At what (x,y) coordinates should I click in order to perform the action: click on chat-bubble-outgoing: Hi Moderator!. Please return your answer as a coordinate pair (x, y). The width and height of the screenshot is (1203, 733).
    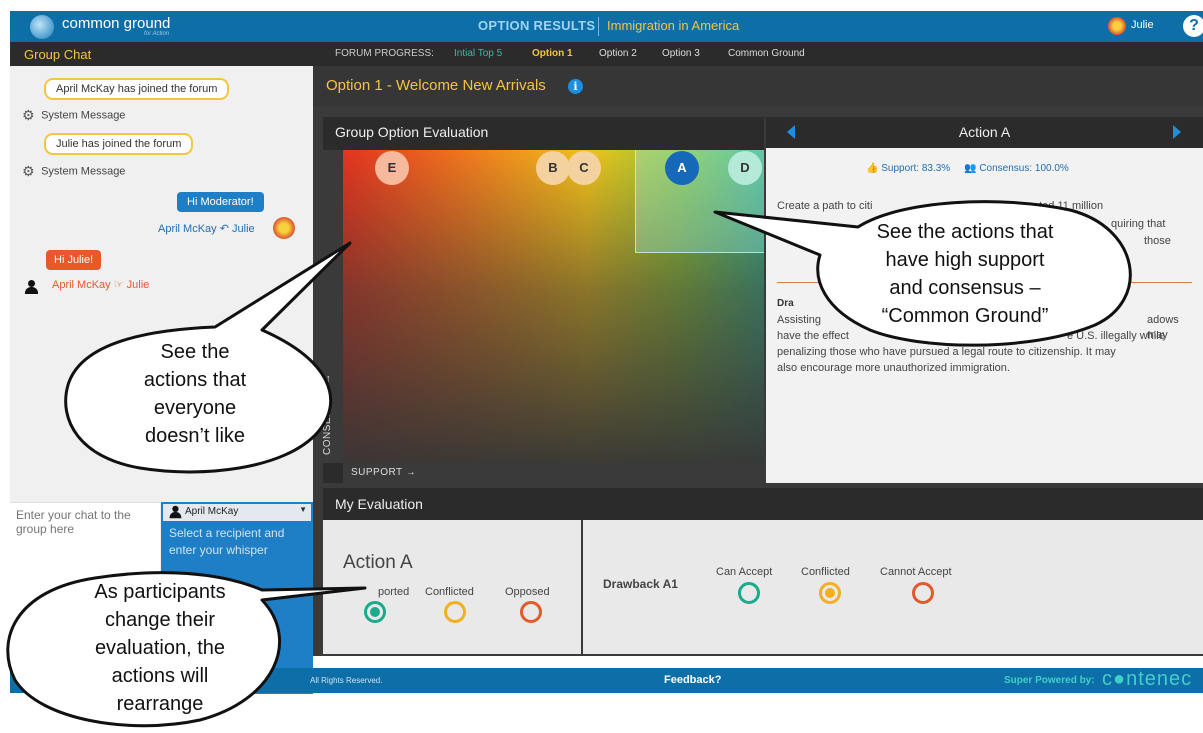
    Looking at the image, I should click on (220, 202).